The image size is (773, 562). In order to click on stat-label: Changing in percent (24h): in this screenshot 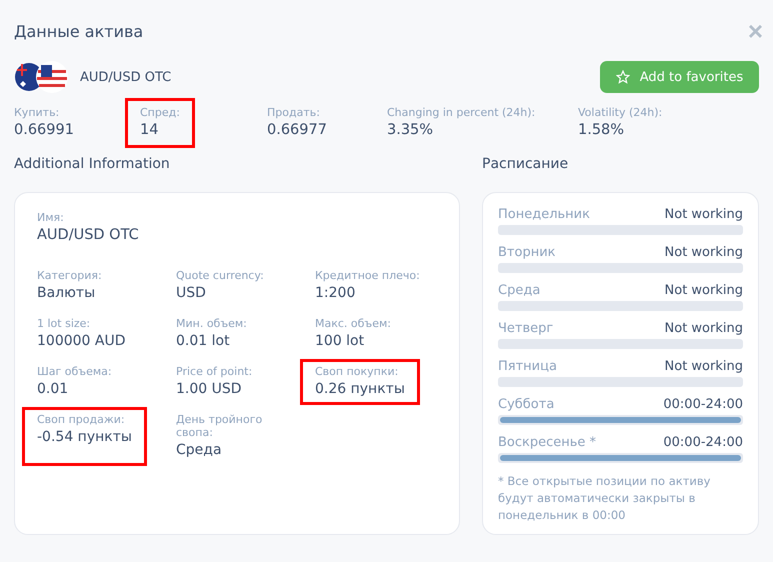, I will do `click(461, 112)`.